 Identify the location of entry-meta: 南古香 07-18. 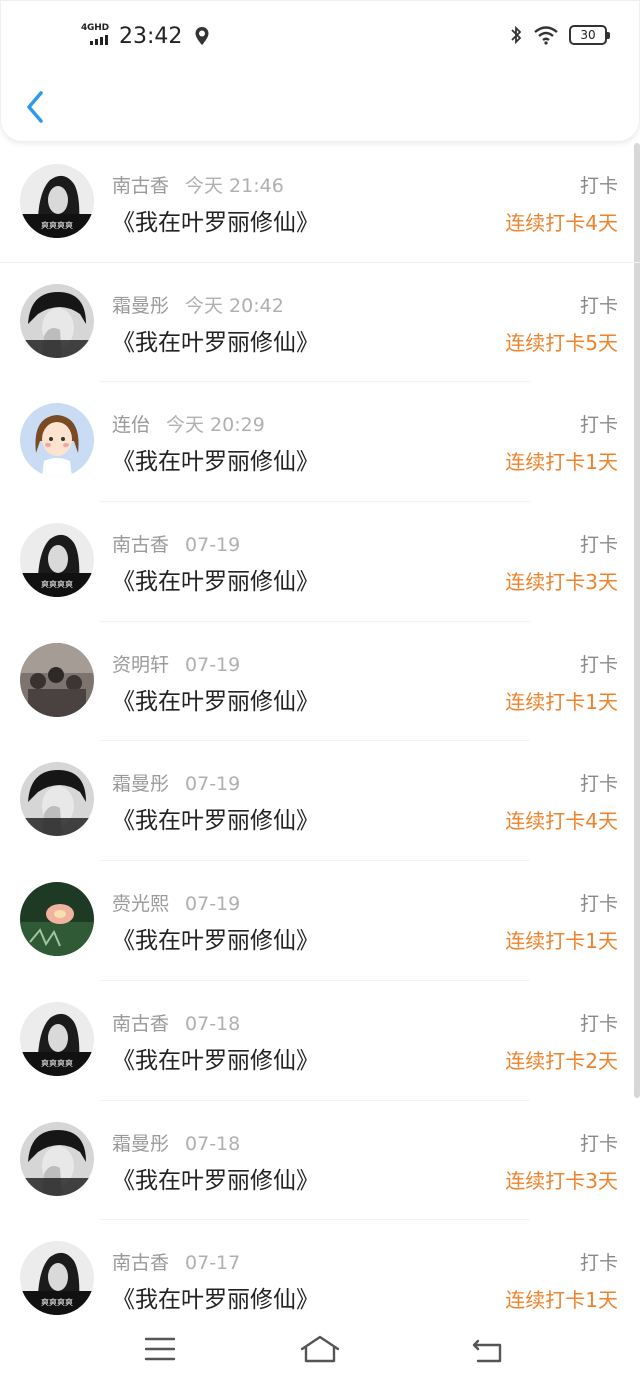
(176, 1022).